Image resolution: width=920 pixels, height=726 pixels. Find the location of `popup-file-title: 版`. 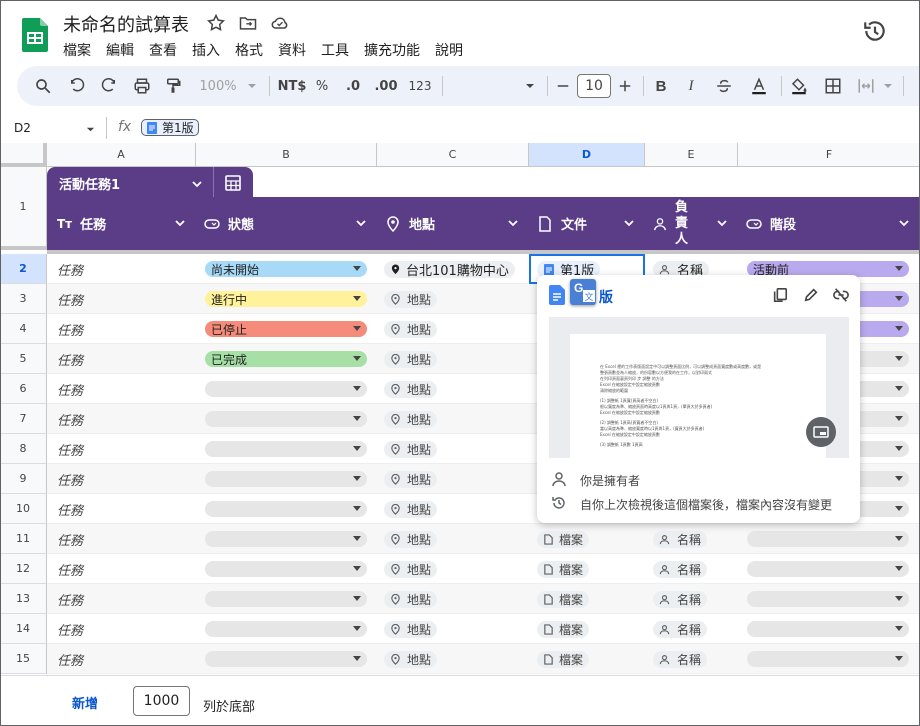

popup-file-title: 版 is located at coordinates (606, 297).